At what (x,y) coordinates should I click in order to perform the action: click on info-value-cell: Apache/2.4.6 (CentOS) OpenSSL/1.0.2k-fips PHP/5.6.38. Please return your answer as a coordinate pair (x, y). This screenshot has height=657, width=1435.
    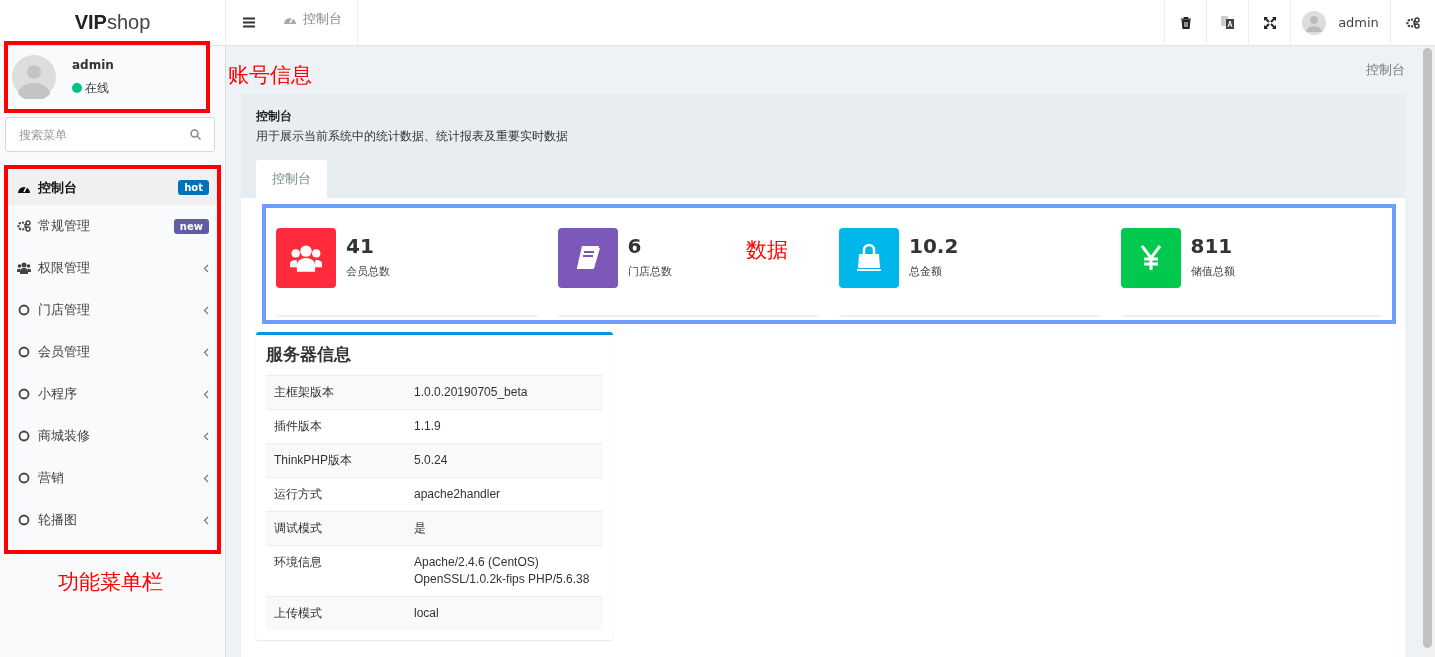
    Looking at the image, I should click on (504, 571).